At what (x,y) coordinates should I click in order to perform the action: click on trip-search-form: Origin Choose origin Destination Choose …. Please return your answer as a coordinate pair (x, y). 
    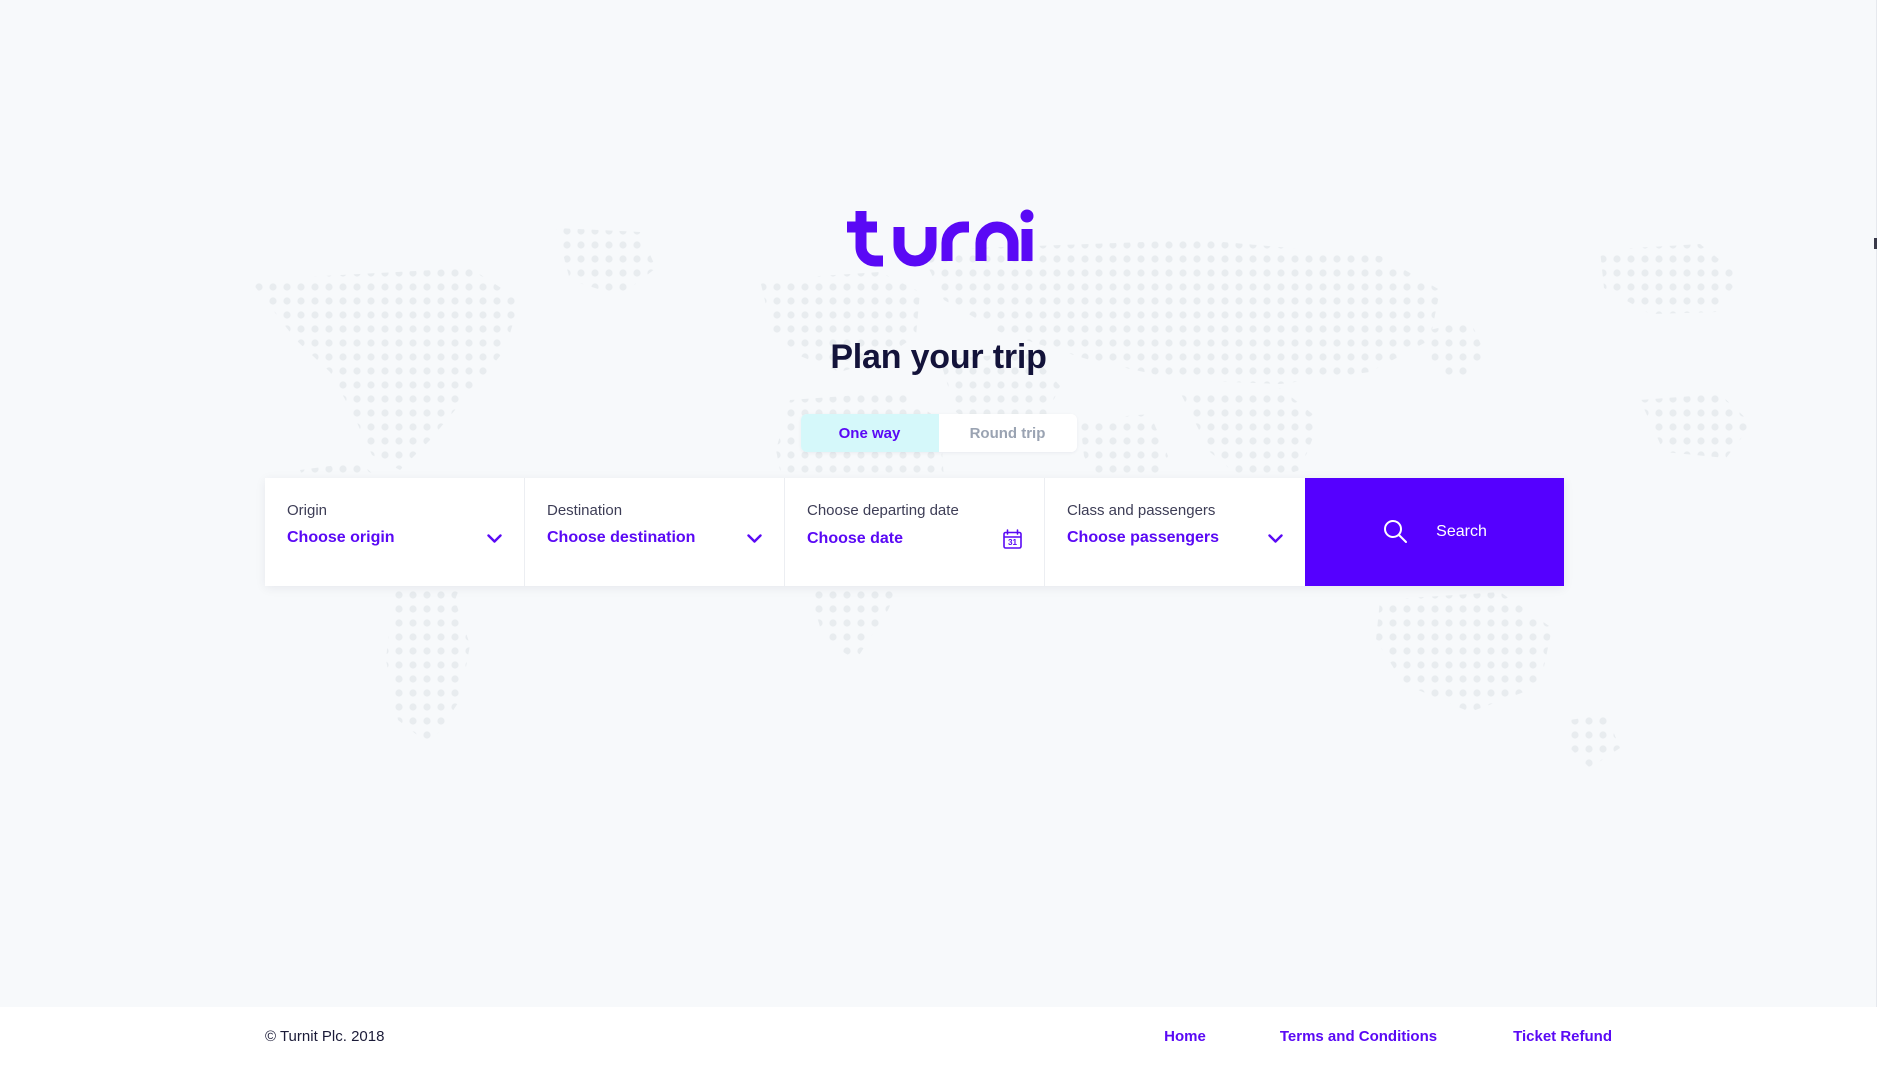
    Looking at the image, I should click on (914, 532).